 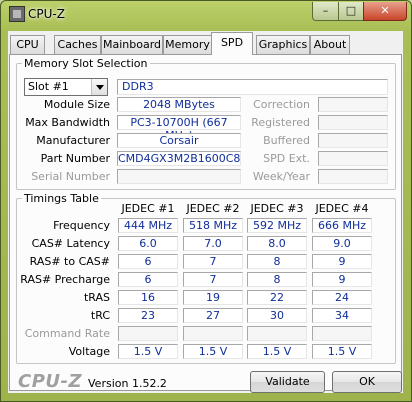 What do you see at coordinates (132, 44) in the screenshot?
I see `tab-mainboard: Mainboard` at bounding box center [132, 44].